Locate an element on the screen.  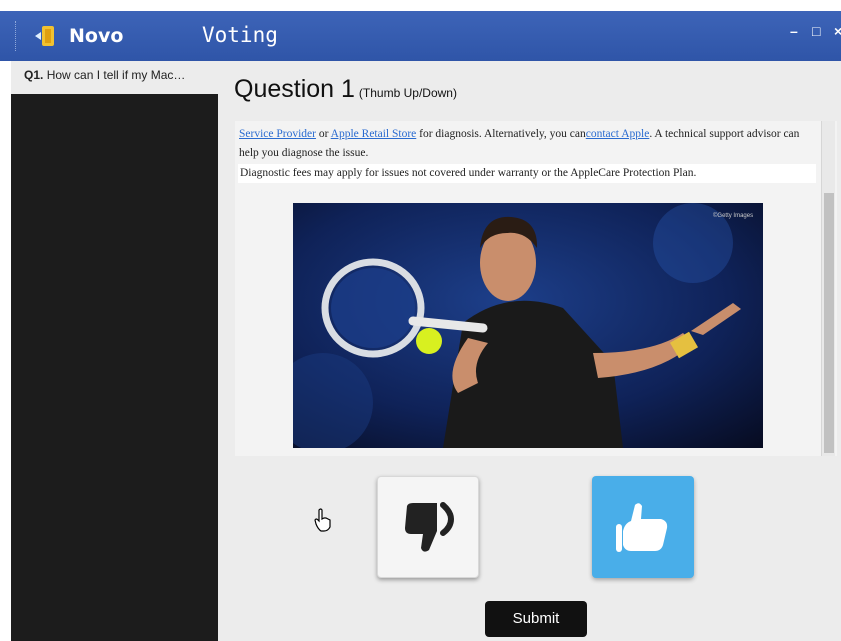
minimize-button: – is located at coordinates (794, 31).